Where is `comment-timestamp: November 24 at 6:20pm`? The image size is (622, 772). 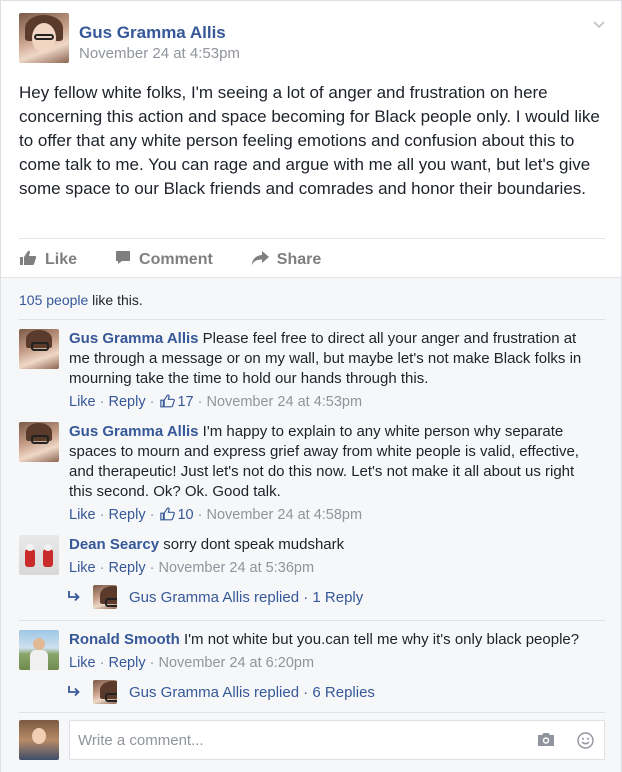
comment-timestamp: November 24 at 6:20pm is located at coordinates (236, 663).